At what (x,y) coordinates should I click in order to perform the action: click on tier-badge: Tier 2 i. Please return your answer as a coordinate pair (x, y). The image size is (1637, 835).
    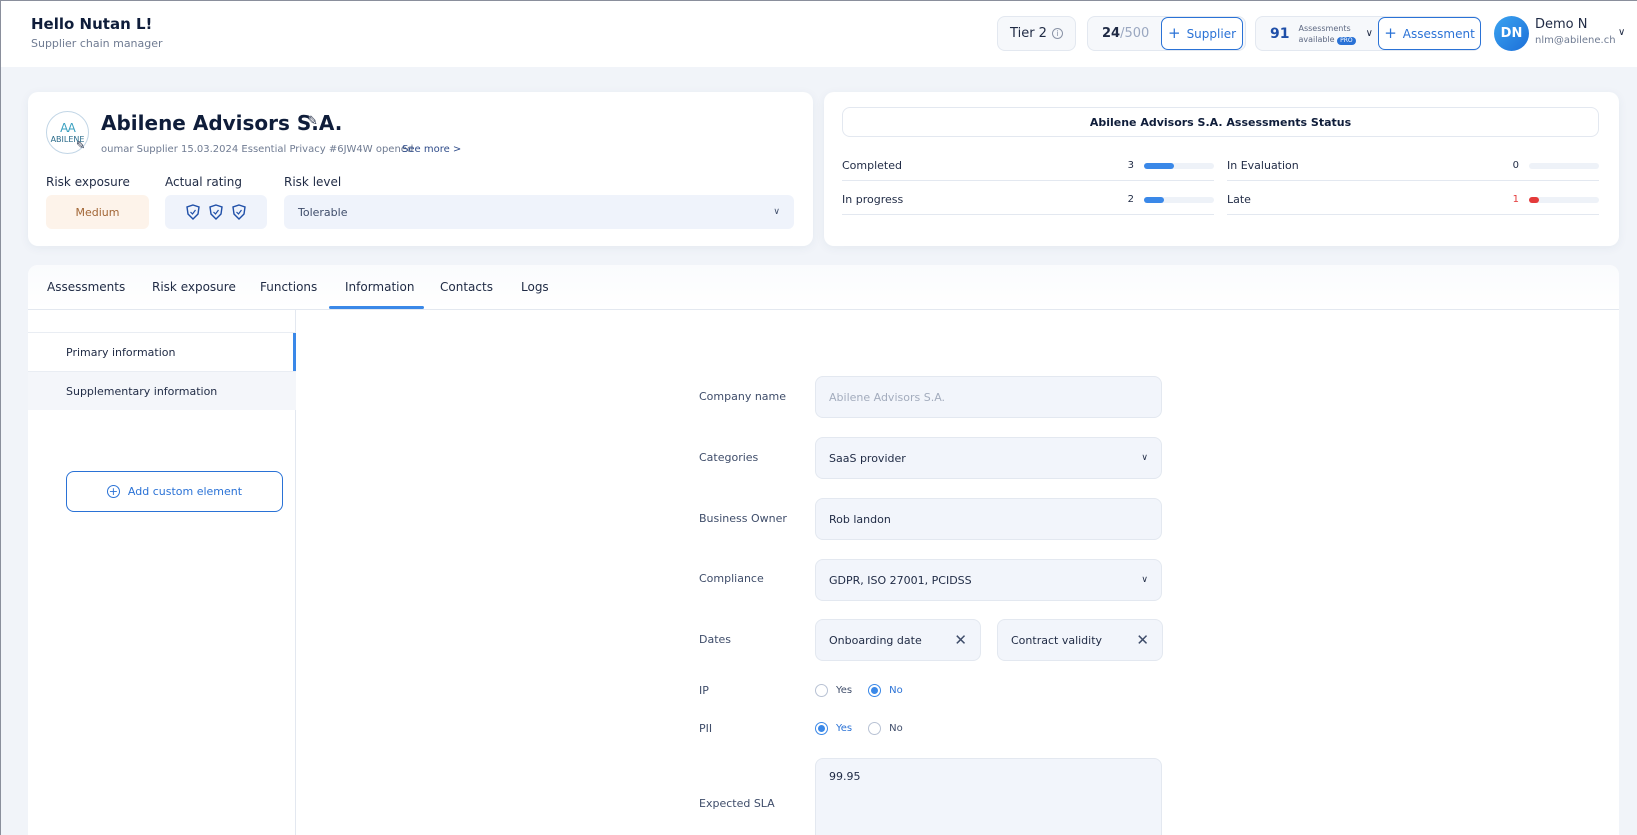
    Looking at the image, I should click on (1036, 33).